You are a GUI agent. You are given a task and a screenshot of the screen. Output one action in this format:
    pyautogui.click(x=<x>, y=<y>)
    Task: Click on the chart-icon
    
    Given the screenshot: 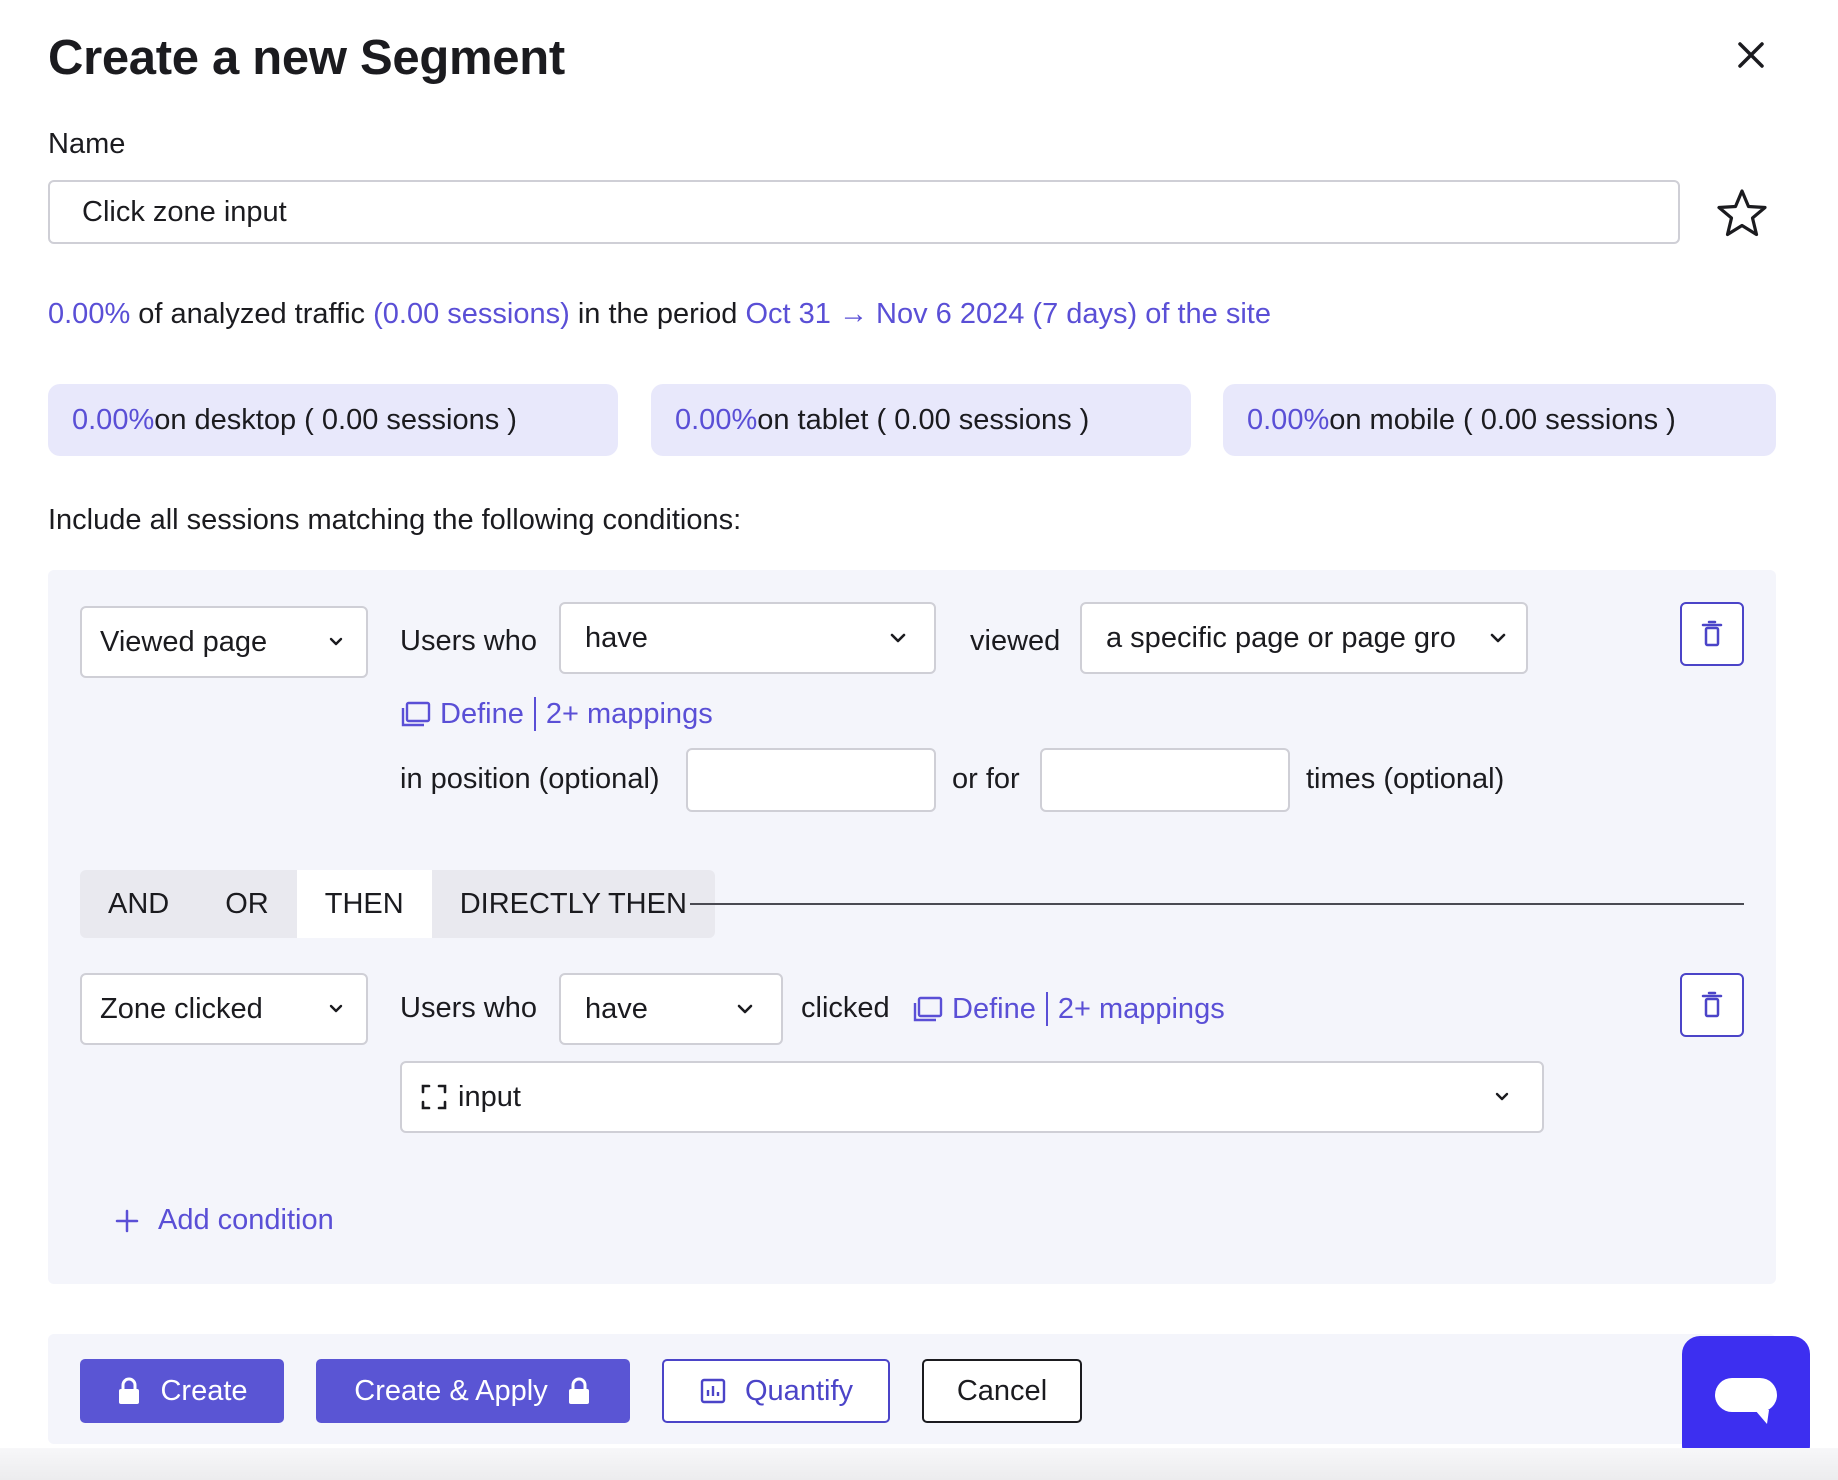 What is the action you would take?
    pyautogui.click(x=713, y=1391)
    